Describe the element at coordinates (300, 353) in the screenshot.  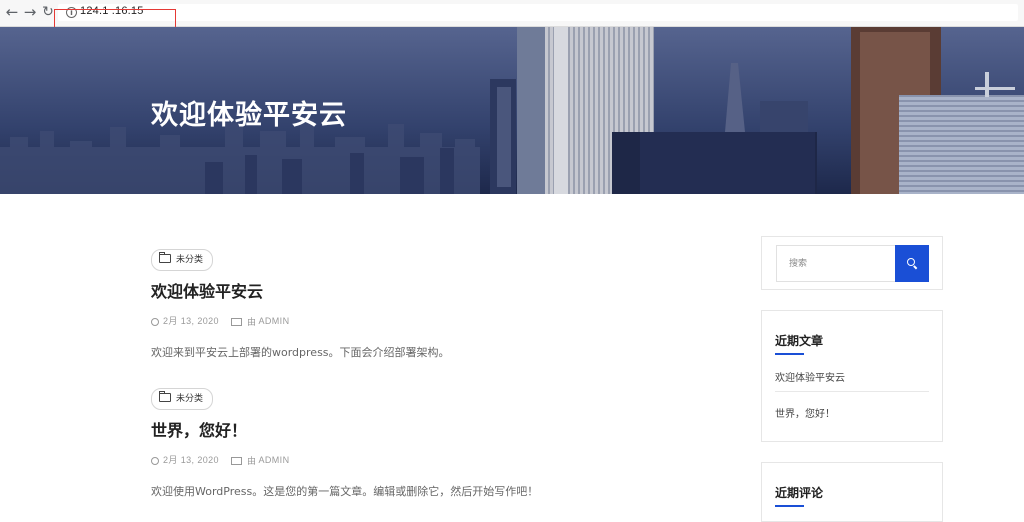
I see `post-excerpt: 欢迎来到平安云上部署的wordpress。下面会介绍部署架构。` at that location.